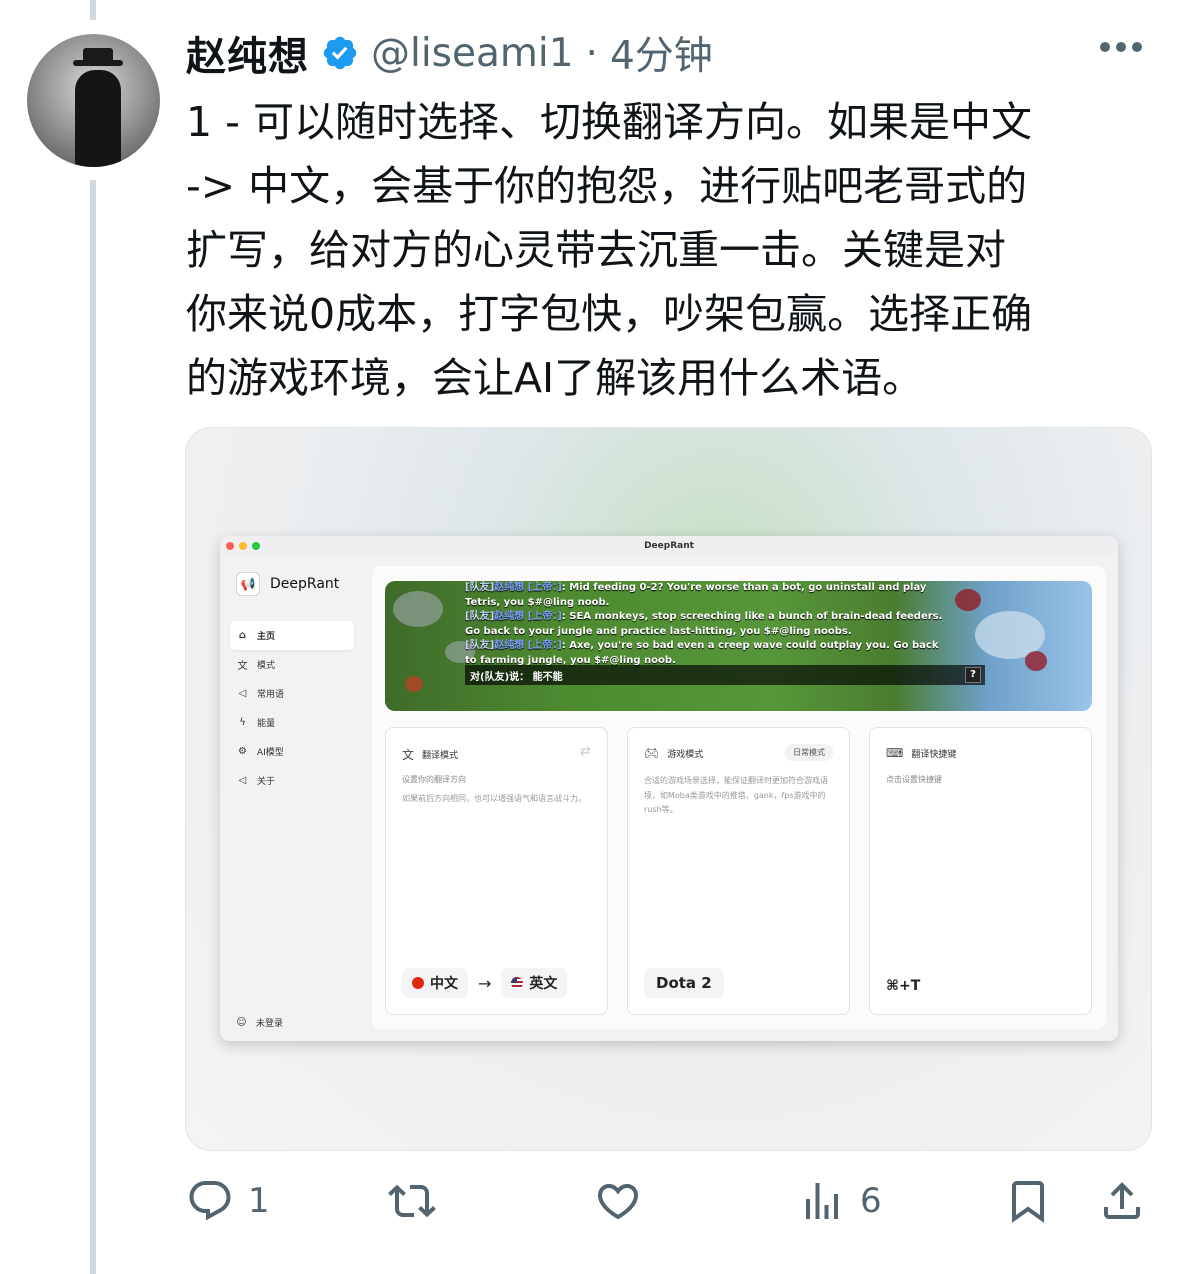 This screenshot has width=1179, height=1274. What do you see at coordinates (903, 986) in the screenshot?
I see `shortcut-value: ⌘+T` at bounding box center [903, 986].